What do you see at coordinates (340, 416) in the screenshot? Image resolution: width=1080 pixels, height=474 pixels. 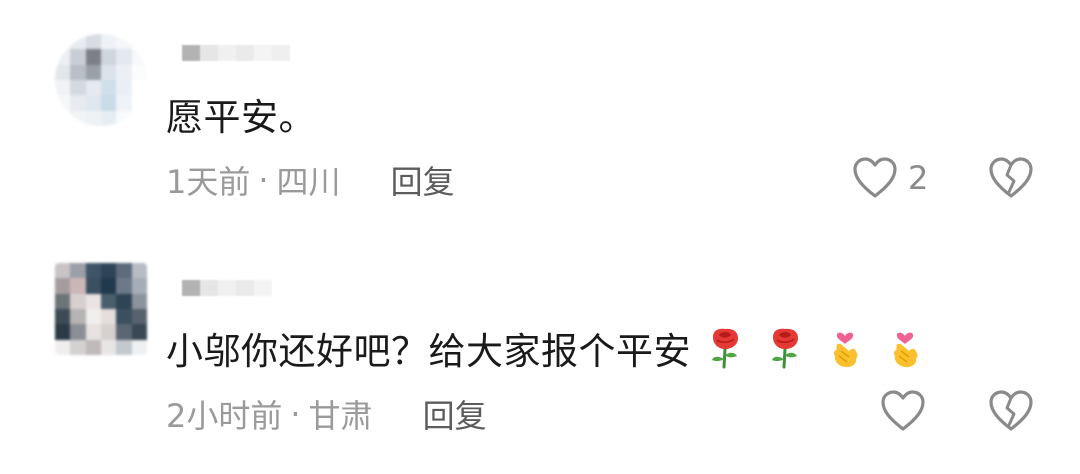 I see `comment-location: 甘肃` at bounding box center [340, 416].